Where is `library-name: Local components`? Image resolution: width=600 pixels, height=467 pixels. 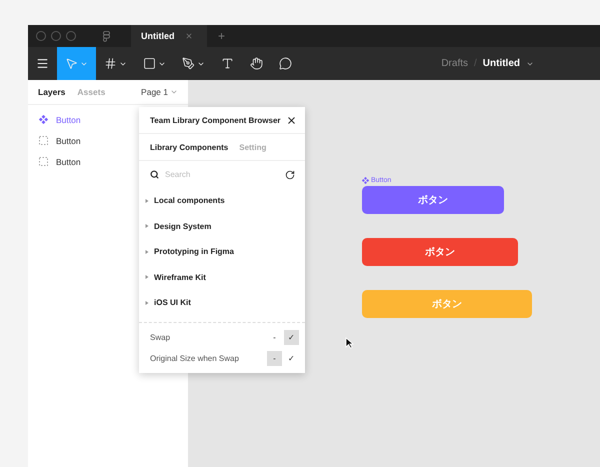 library-name: Local components is located at coordinates (189, 201).